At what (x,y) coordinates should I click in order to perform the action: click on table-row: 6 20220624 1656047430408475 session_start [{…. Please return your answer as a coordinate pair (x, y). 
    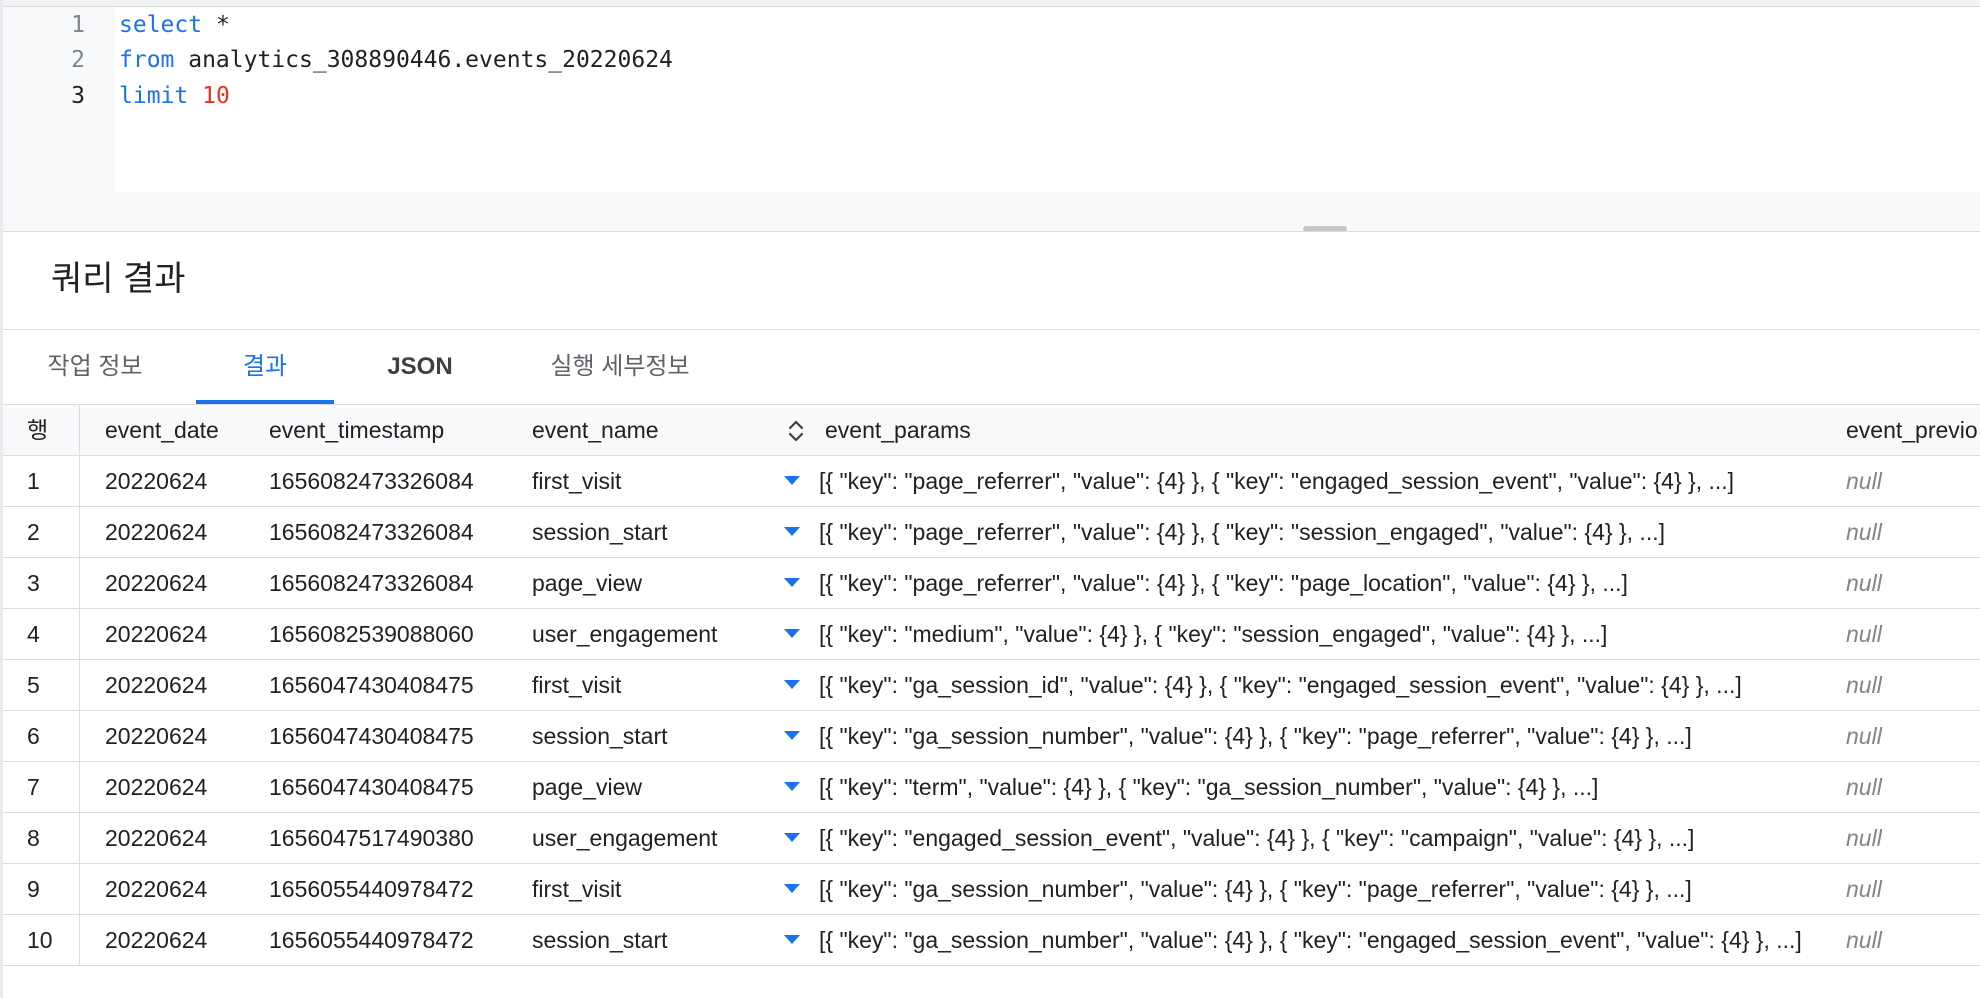
    Looking at the image, I should click on (991, 736).